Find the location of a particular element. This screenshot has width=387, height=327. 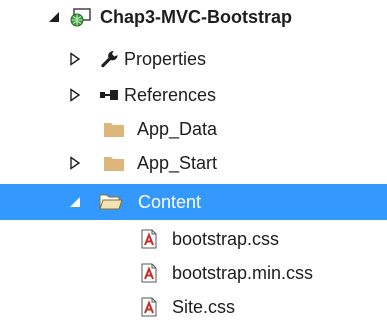

tree-item-content: Content is located at coordinates (193, 202).